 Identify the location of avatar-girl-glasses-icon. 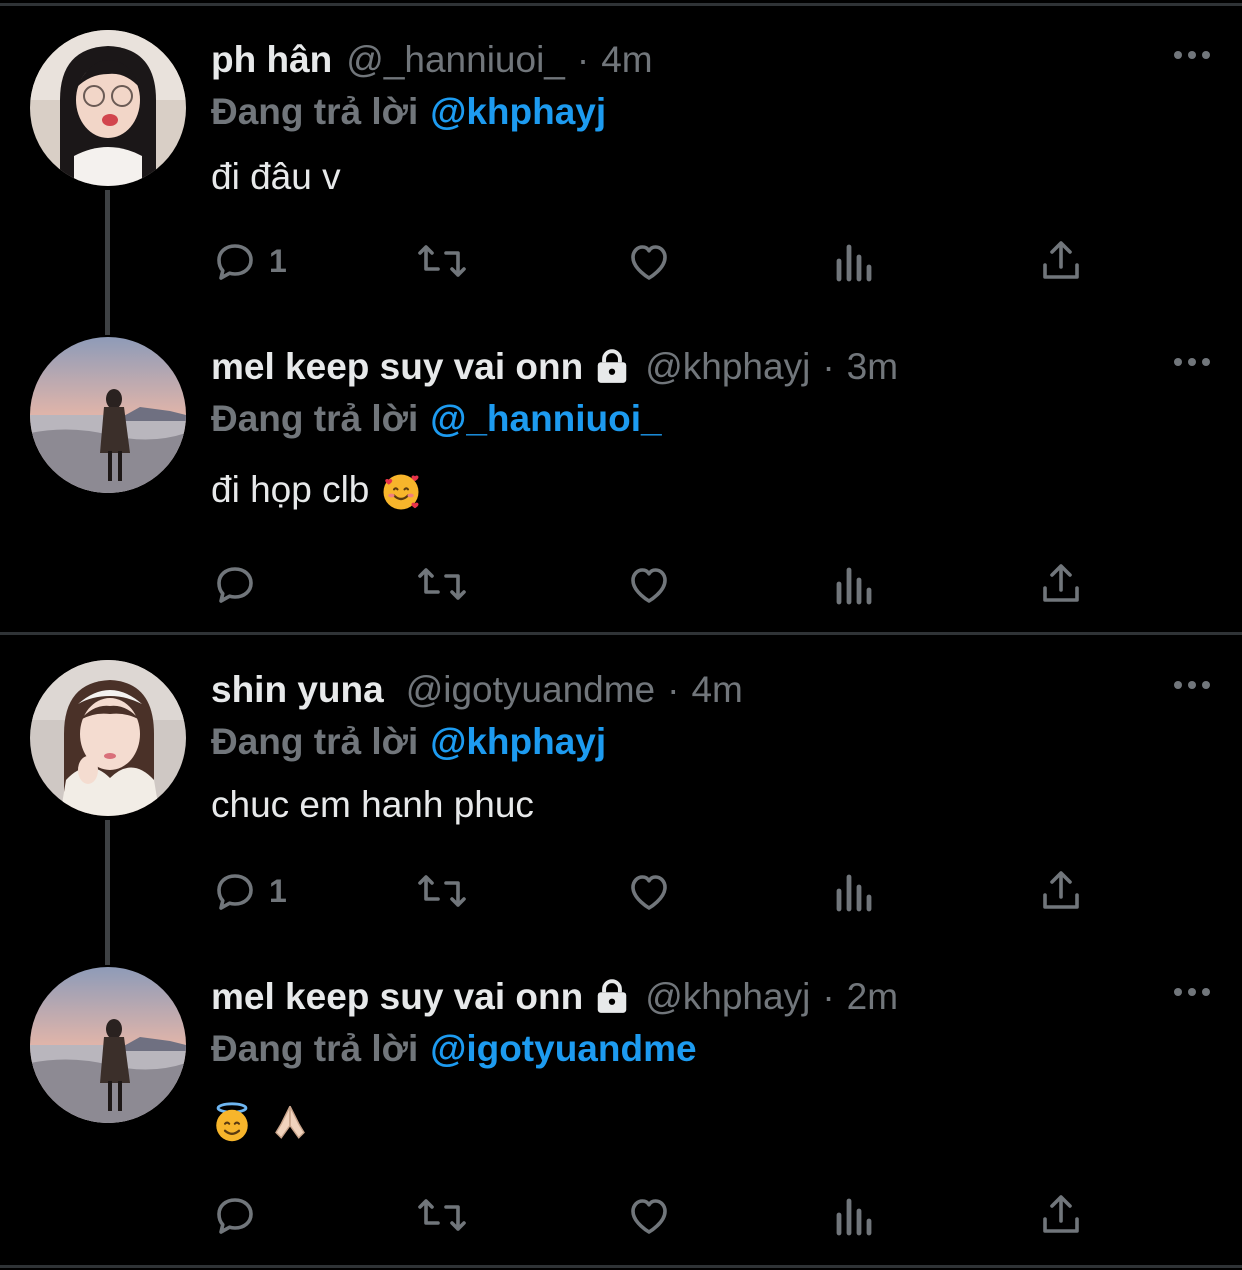
(108, 108).